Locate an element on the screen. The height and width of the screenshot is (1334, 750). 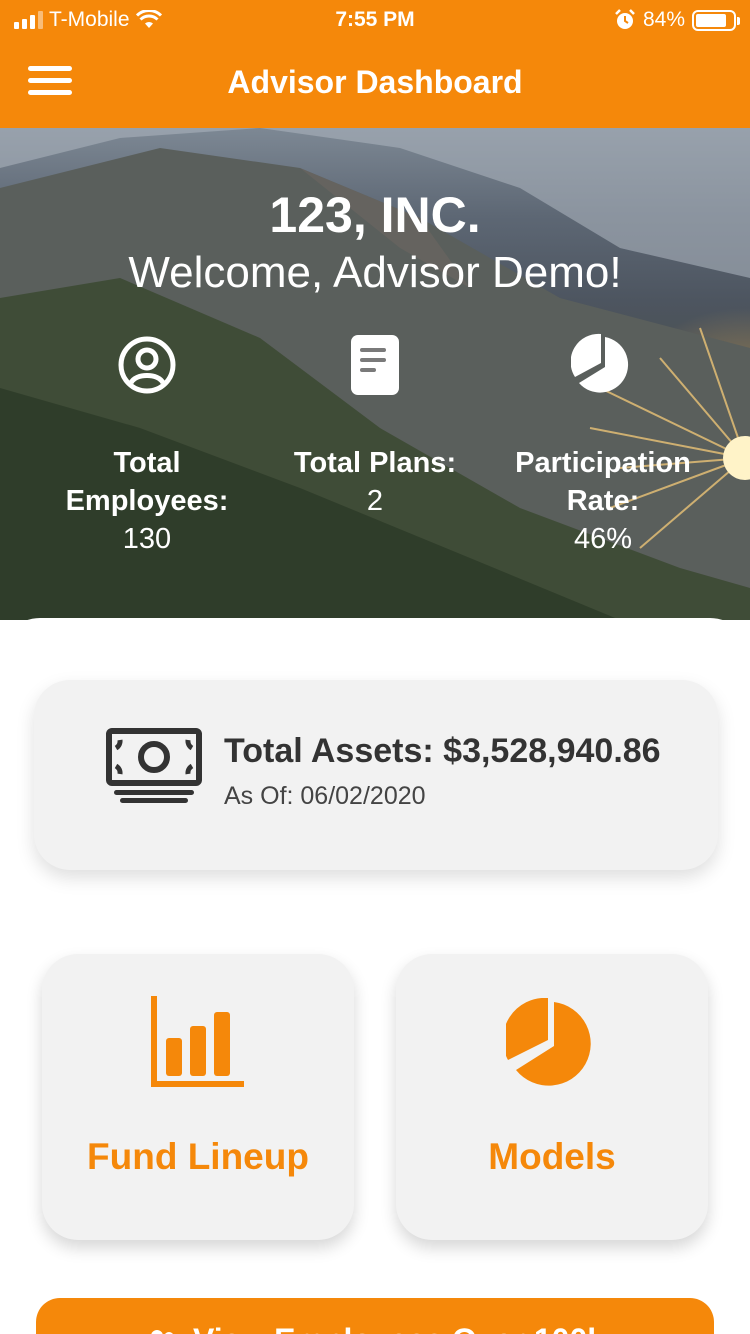
stat-participation-rate: Participation Rate: 46% is located at coordinates (603, 445).